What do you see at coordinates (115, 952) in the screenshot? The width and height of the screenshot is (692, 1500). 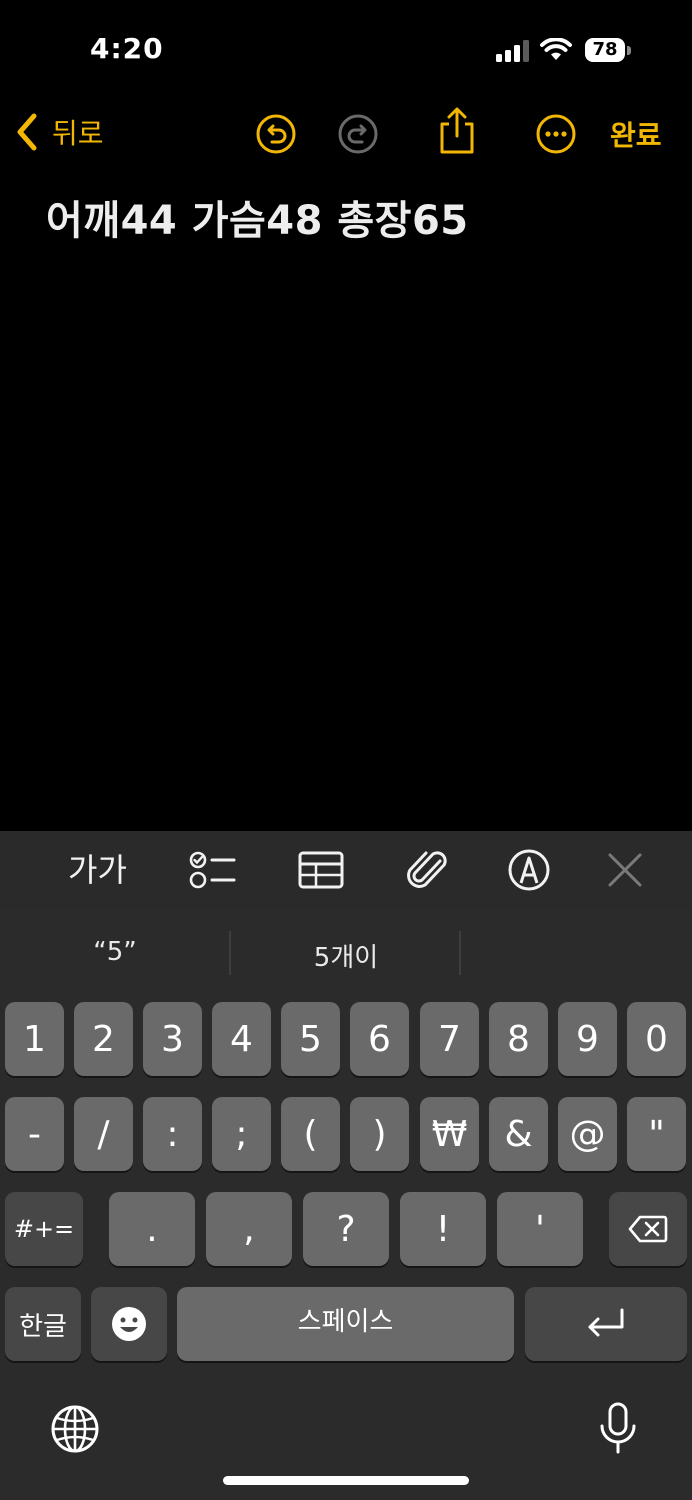 I see `prediction-1: “5”` at bounding box center [115, 952].